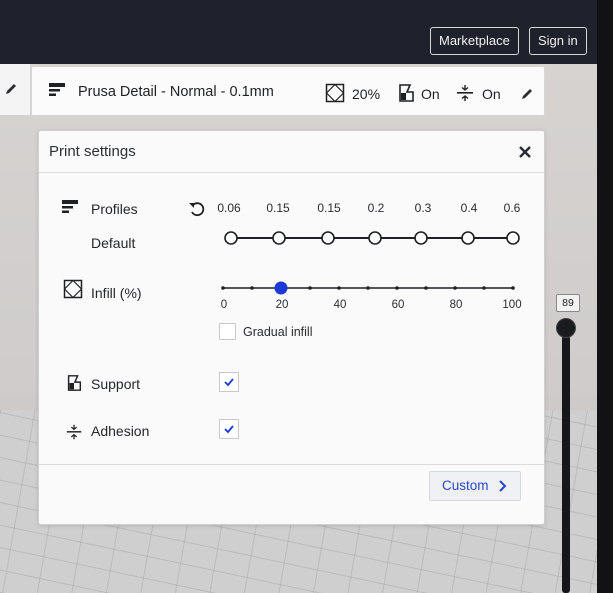 The width and height of the screenshot is (613, 593). I want to click on infill-value: 20%, so click(366, 94).